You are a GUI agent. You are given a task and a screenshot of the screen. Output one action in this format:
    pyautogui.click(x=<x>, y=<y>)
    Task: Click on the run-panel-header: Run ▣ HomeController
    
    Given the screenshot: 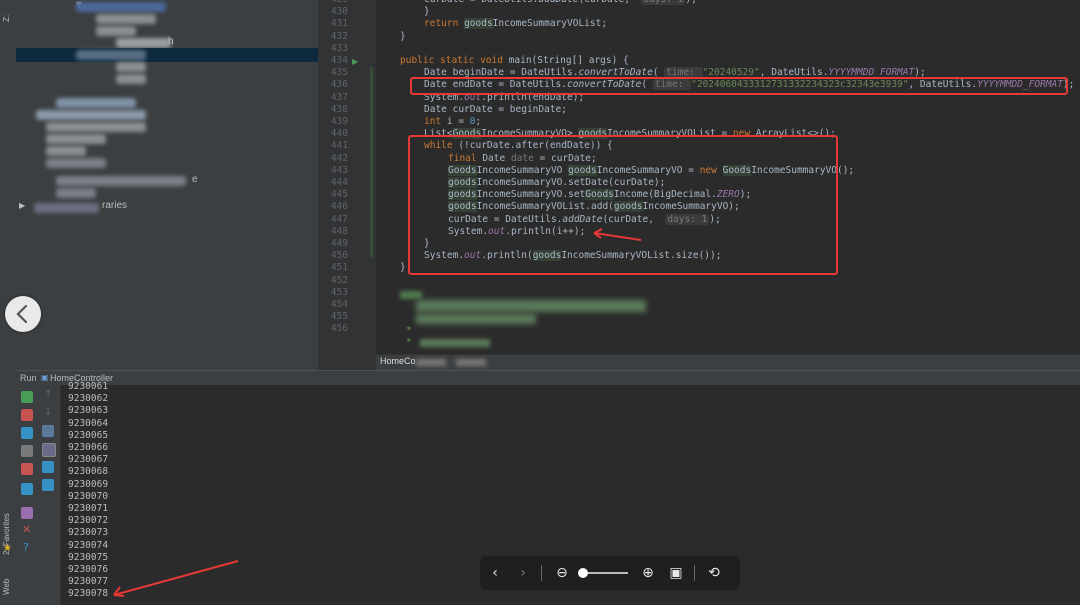 What is the action you would take?
    pyautogui.click(x=548, y=378)
    